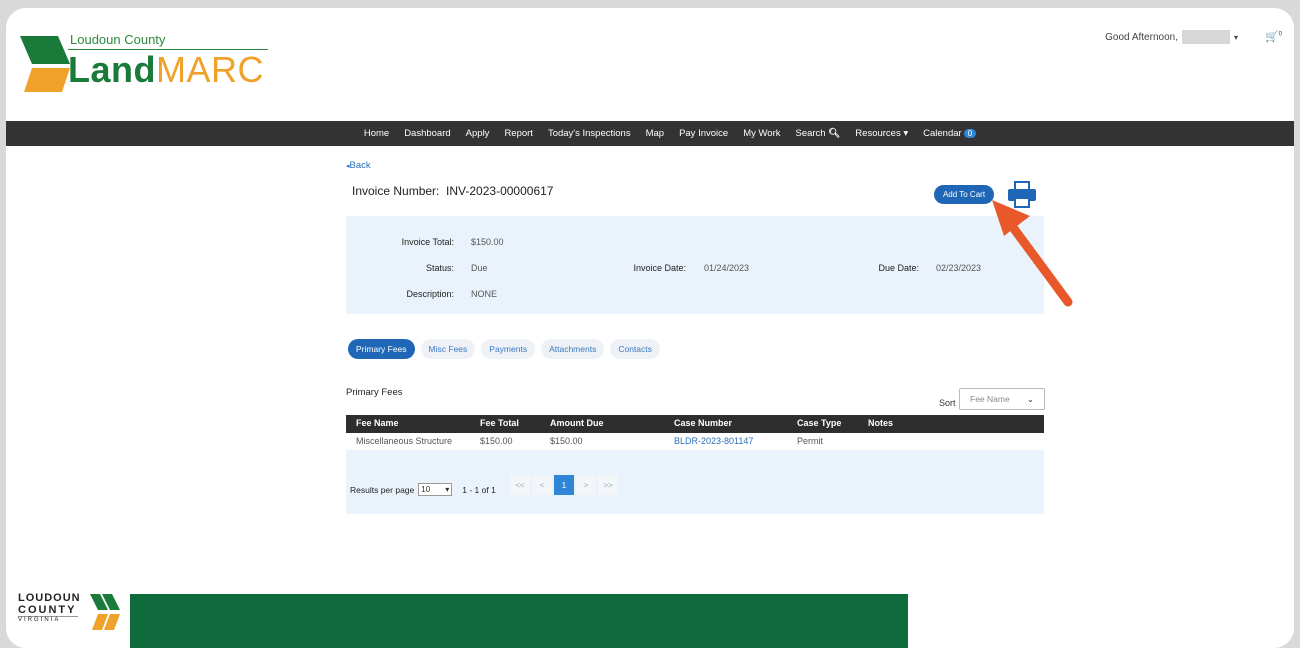 This screenshot has height=648, width=1300. What do you see at coordinates (833, 133) in the screenshot?
I see `search-icon: 🔍︎` at bounding box center [833, 133].